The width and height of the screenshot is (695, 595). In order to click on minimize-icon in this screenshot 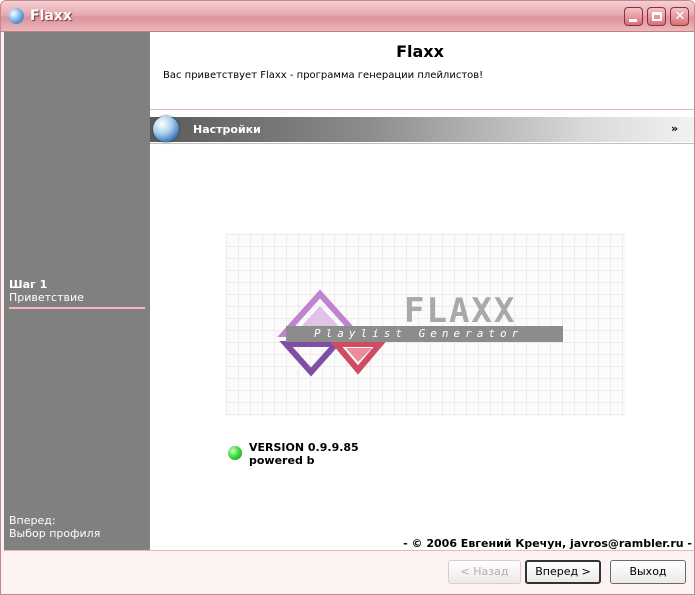, I will do `click(633, 20)`.